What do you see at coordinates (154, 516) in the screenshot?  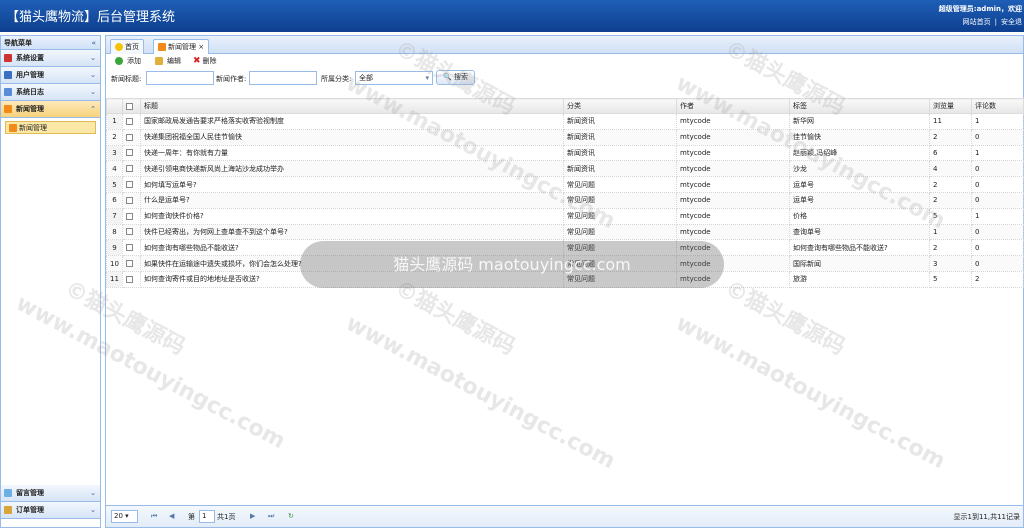 I see `first-page-icon: ⏮` at bounding box center [154, 516].